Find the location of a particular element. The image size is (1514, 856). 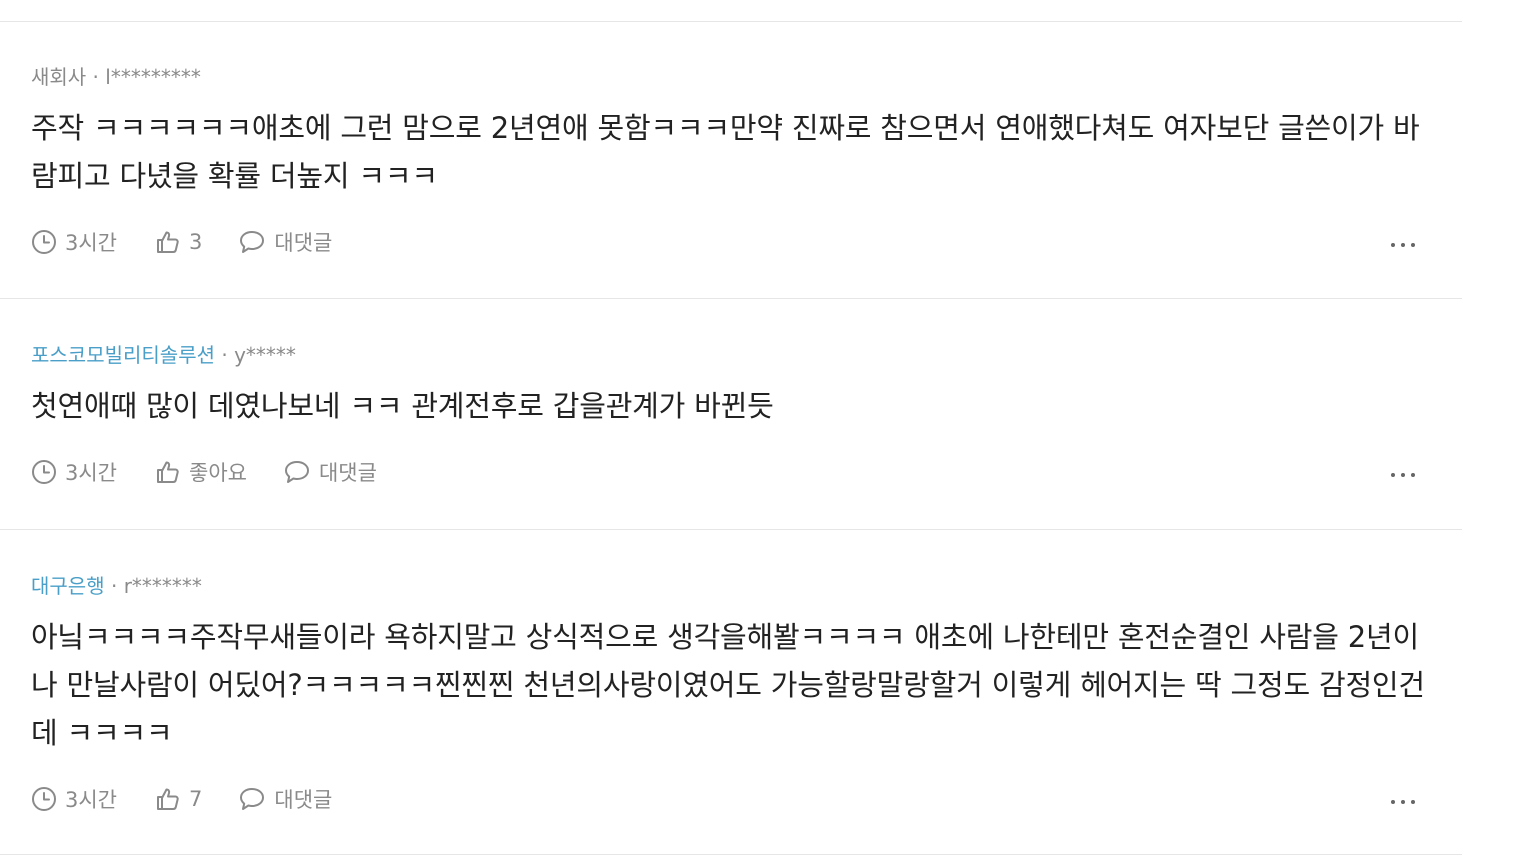

comment-author-line: 새회사 · l********* is located at coordinates (116, 77).